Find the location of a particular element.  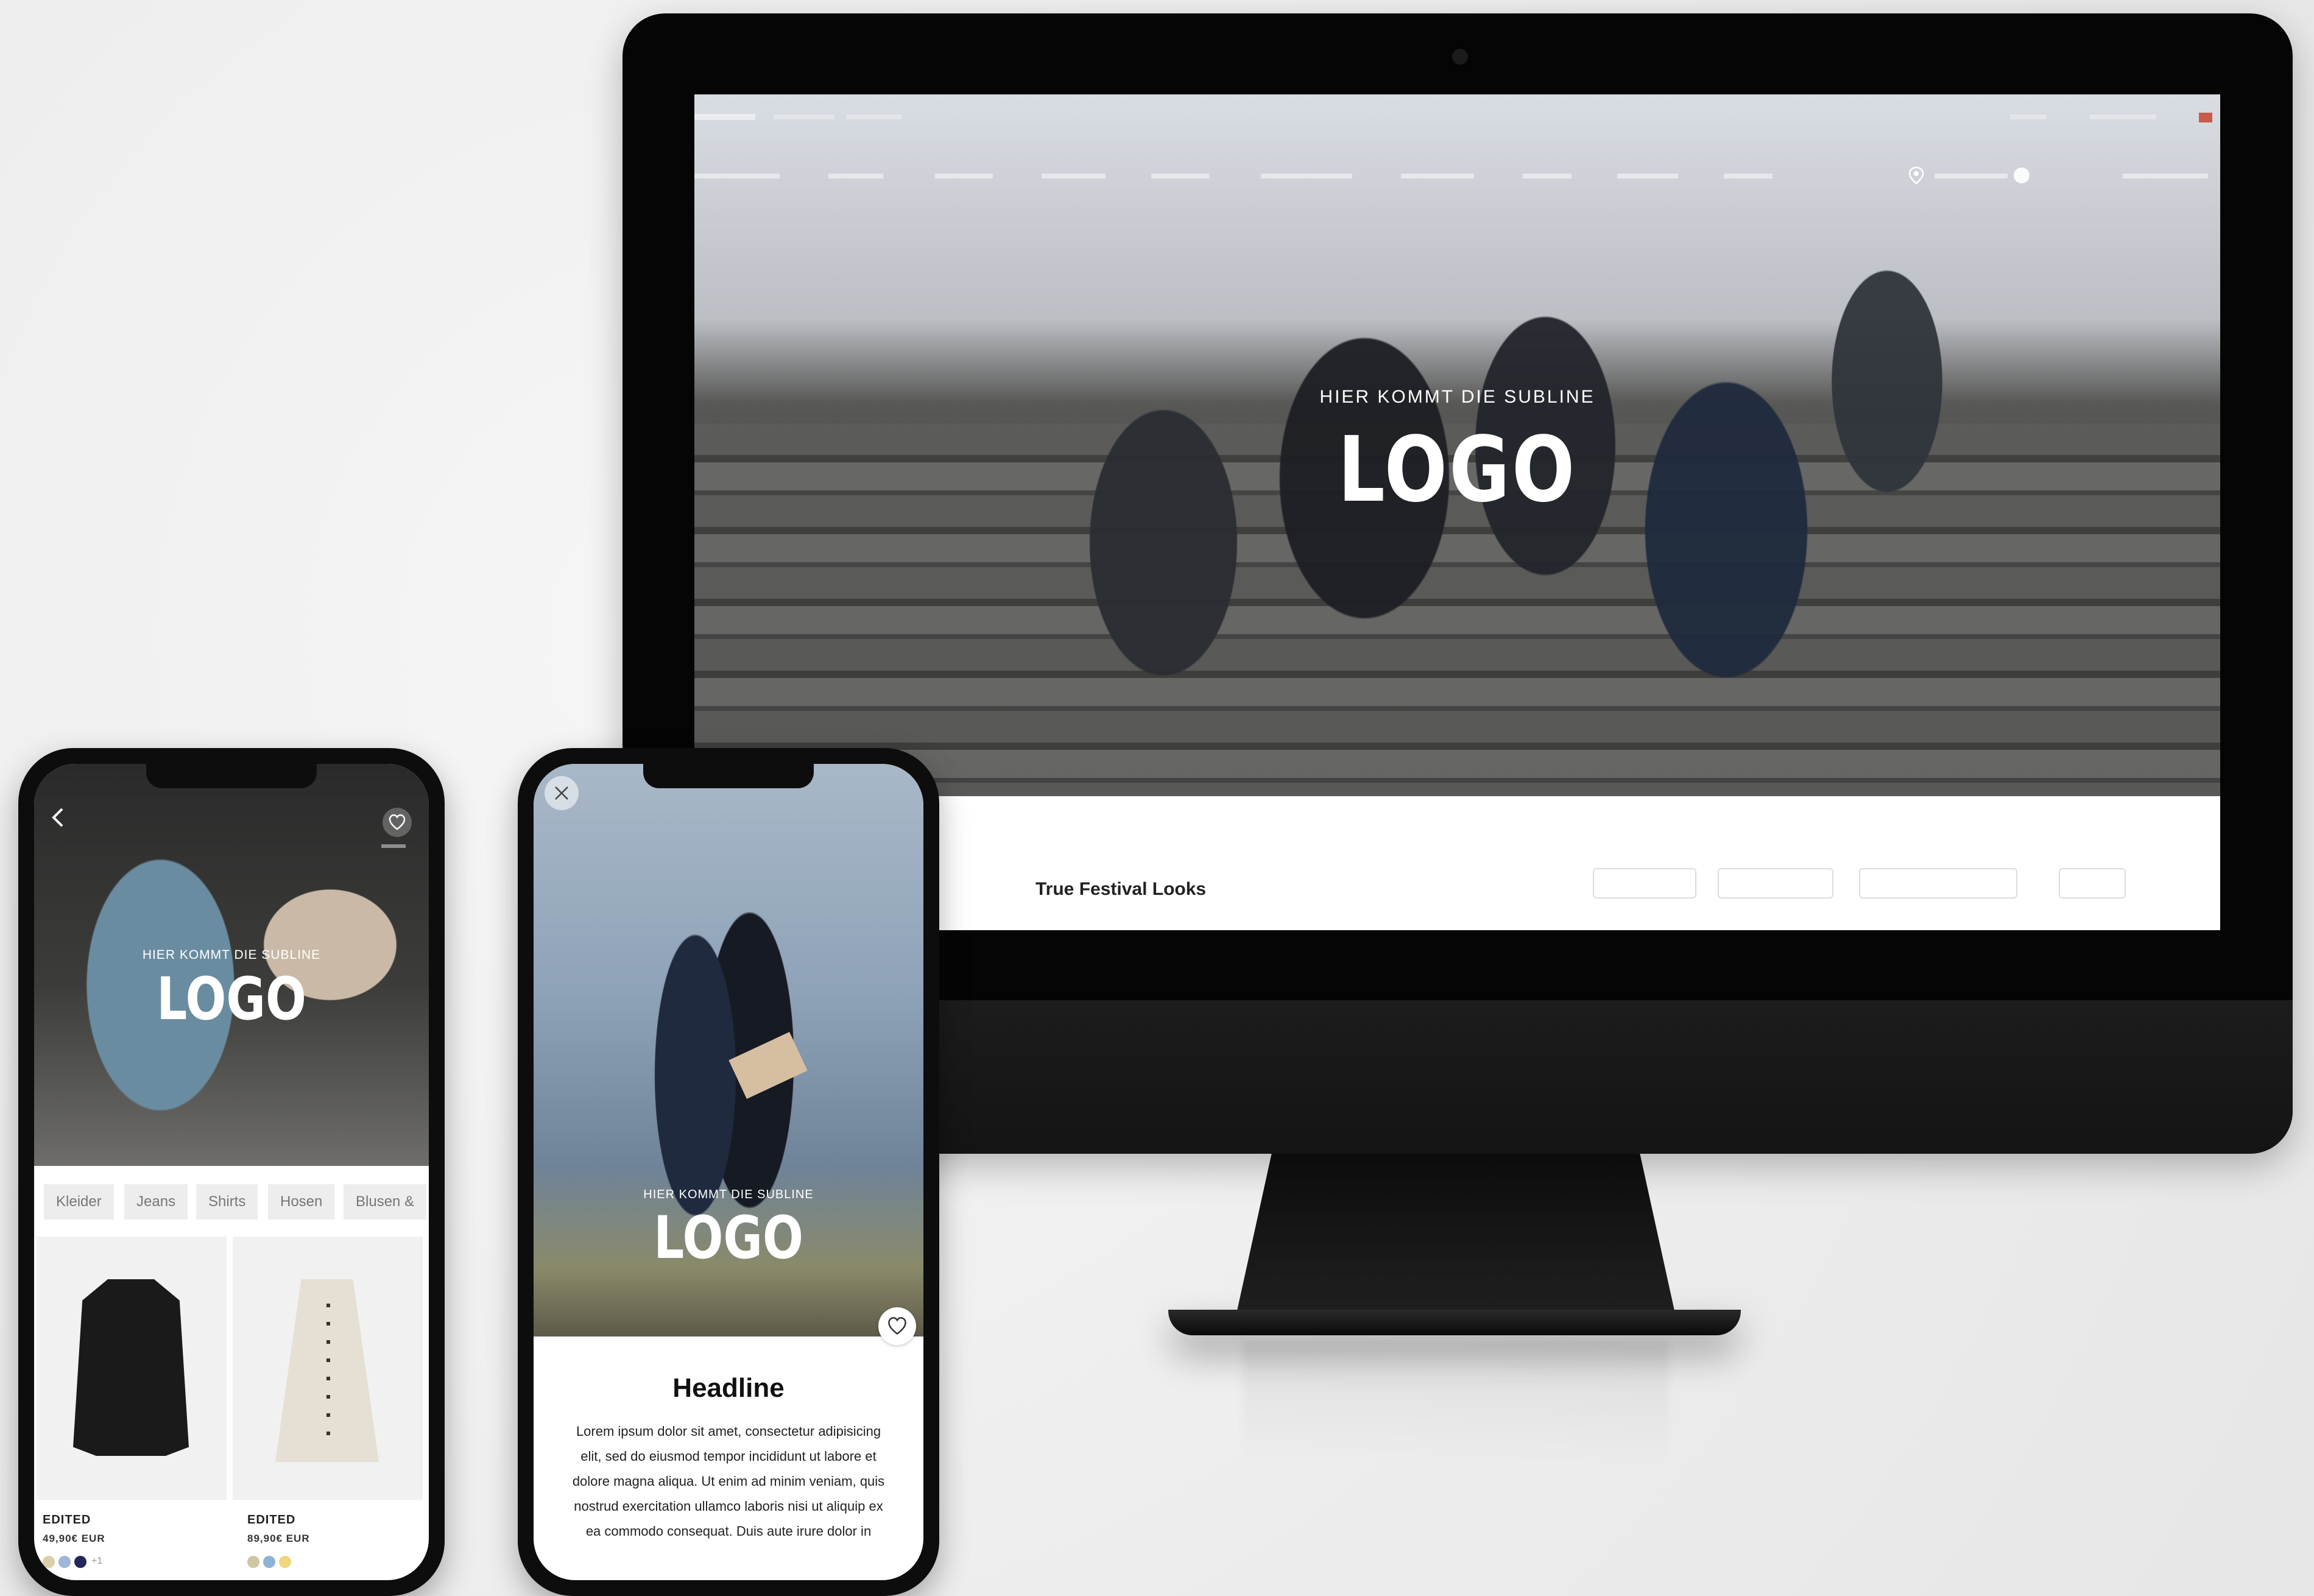

chip-kleider: Kleider is located at coordinates (79, 1202).